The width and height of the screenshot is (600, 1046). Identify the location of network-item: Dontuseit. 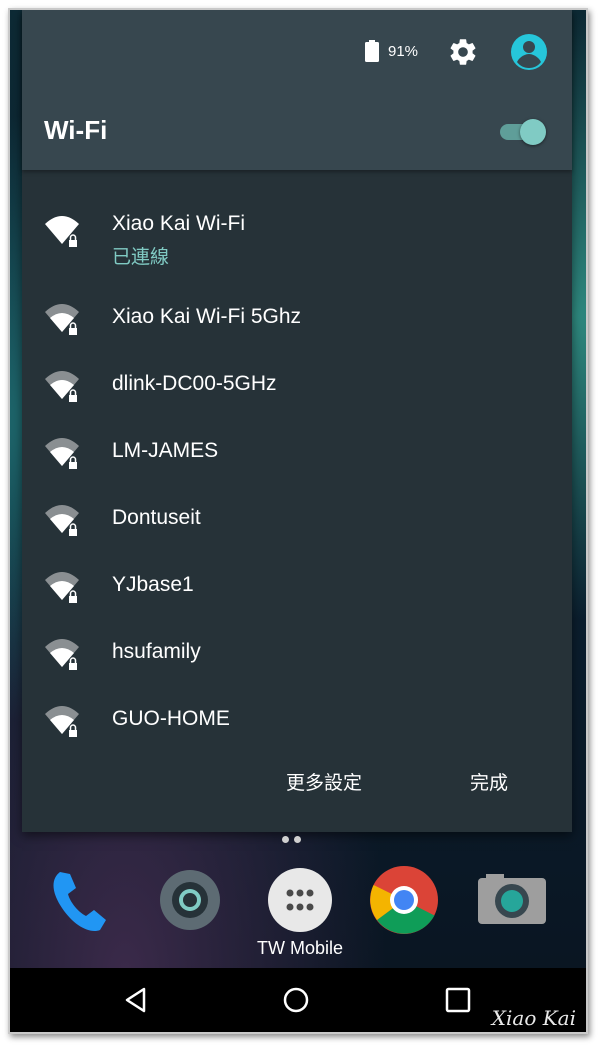
(297, 519).